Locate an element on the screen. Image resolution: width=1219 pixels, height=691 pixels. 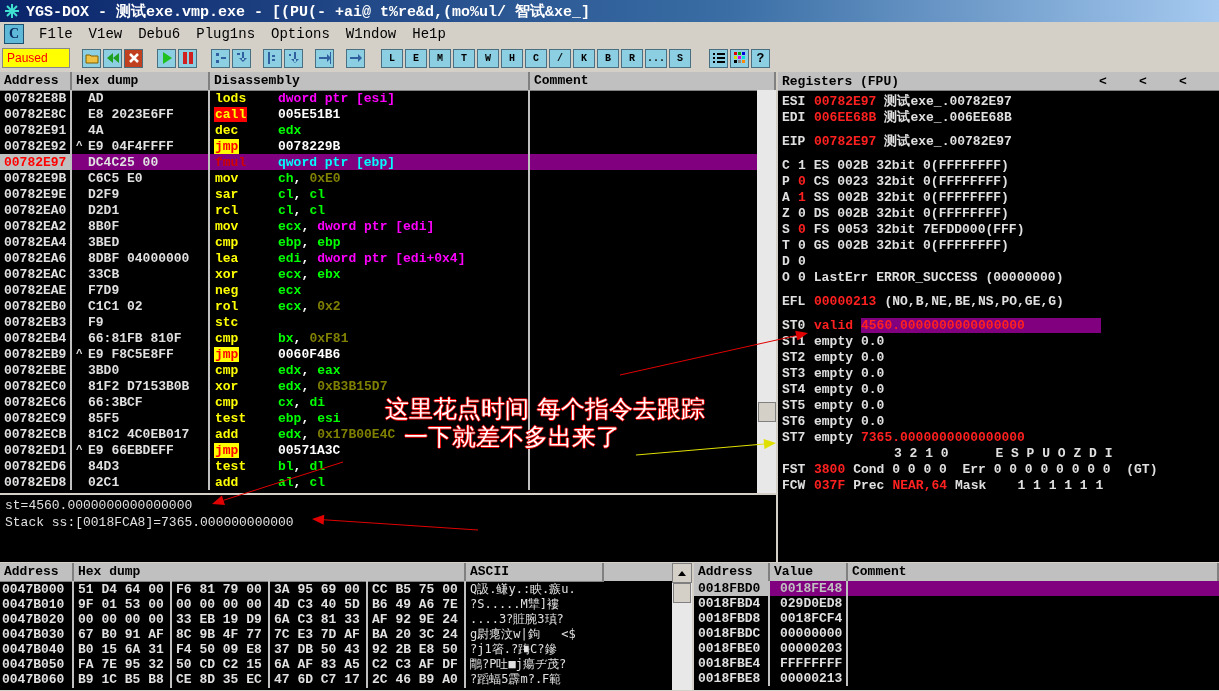
address-cell: 00782EA2 is located at coordinates (36, 226).